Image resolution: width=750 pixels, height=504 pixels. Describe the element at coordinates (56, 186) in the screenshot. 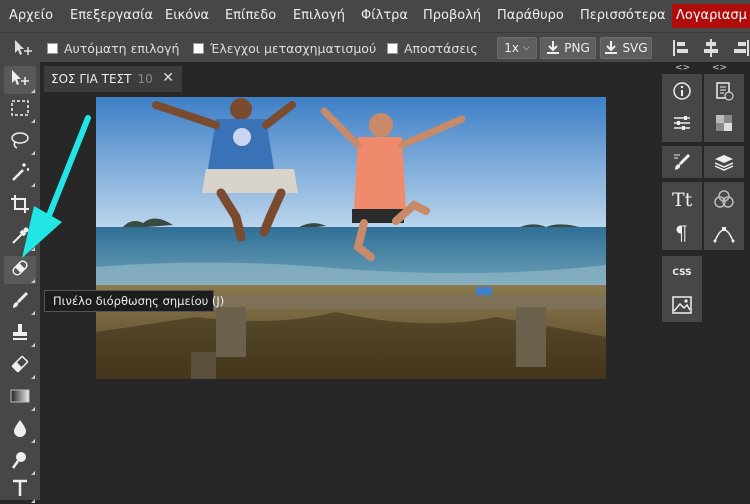

I see `annotation-arrow-icon` at that location.